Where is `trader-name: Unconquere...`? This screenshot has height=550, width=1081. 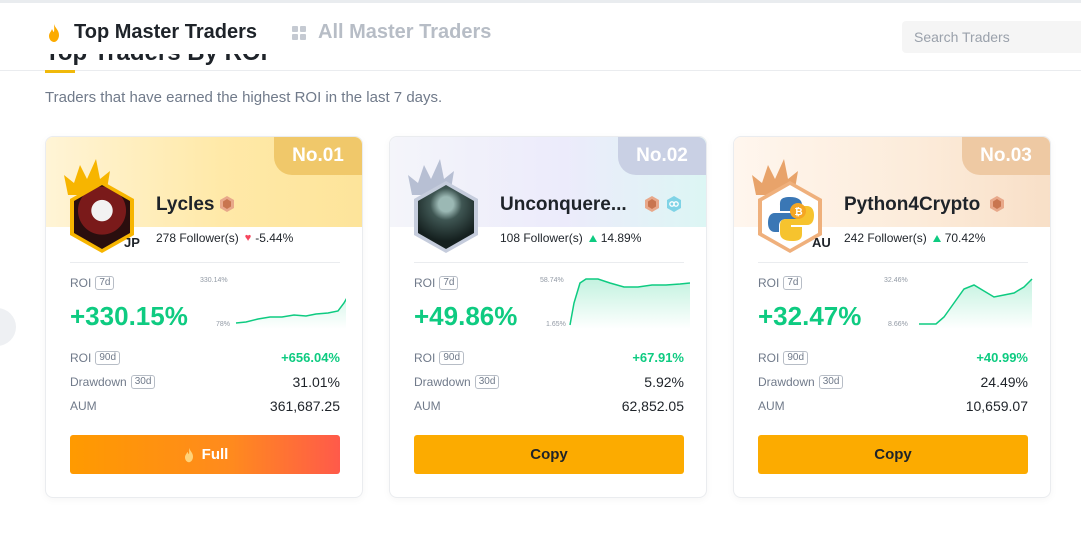 trader-name: Unconquere... is located at coordinates (563, 205).